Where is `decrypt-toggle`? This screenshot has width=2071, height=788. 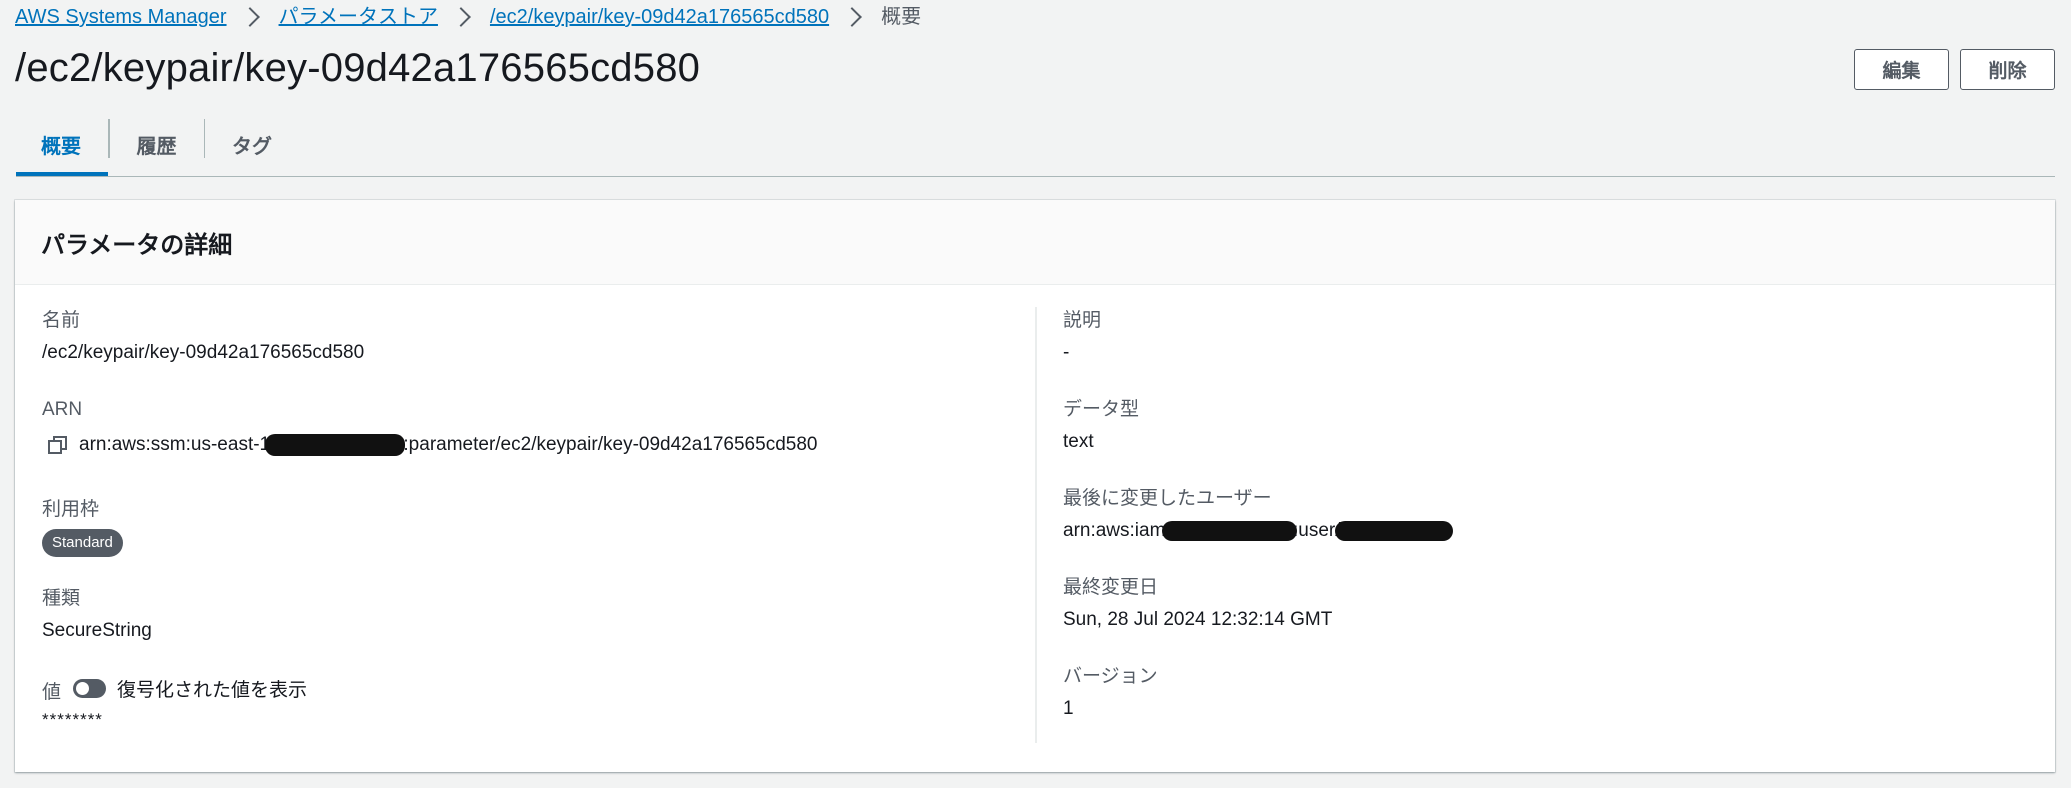 decrypt-toggle is located at coordinates (90, 688).